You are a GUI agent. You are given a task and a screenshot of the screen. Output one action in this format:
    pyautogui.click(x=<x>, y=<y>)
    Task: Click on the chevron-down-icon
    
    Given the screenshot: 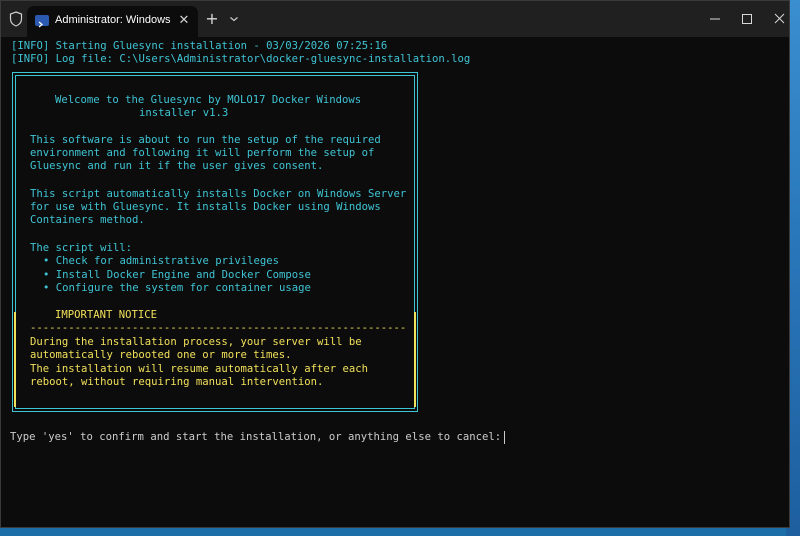 What is the action you would take?
    pyautogui.click(x=234, y=19)
    